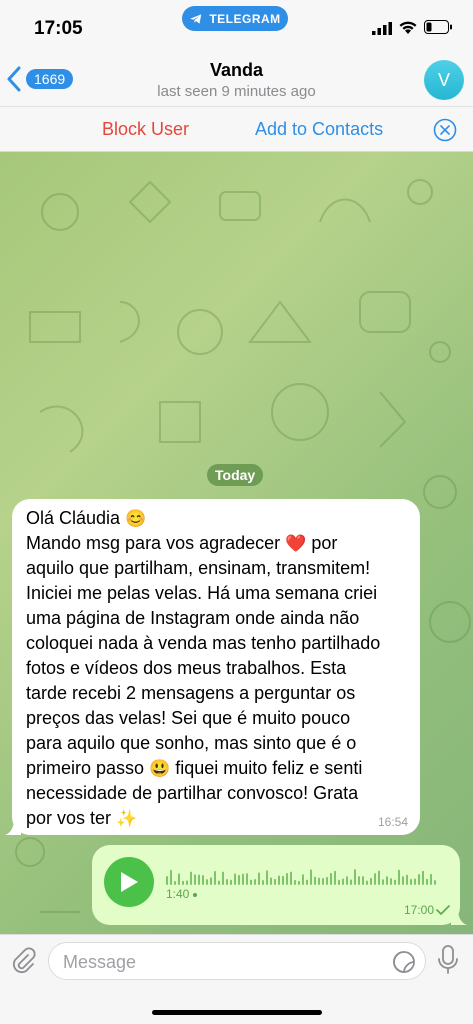 The width and height of the screenshot is (473, 1024). I want to click on voice-duration: 1:40, so click(182, 894).